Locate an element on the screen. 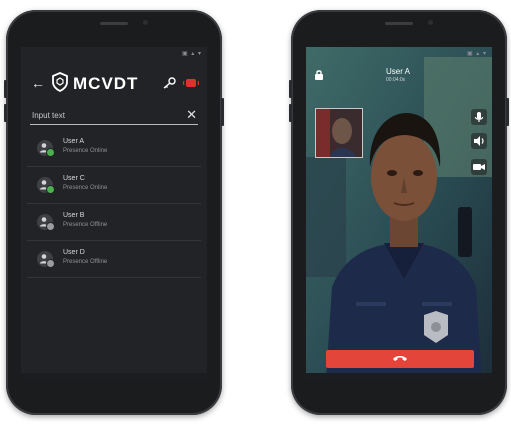 The height and width of the screenshot is (425, 511). shield-logo-icon is located at coordinates (60, 82).